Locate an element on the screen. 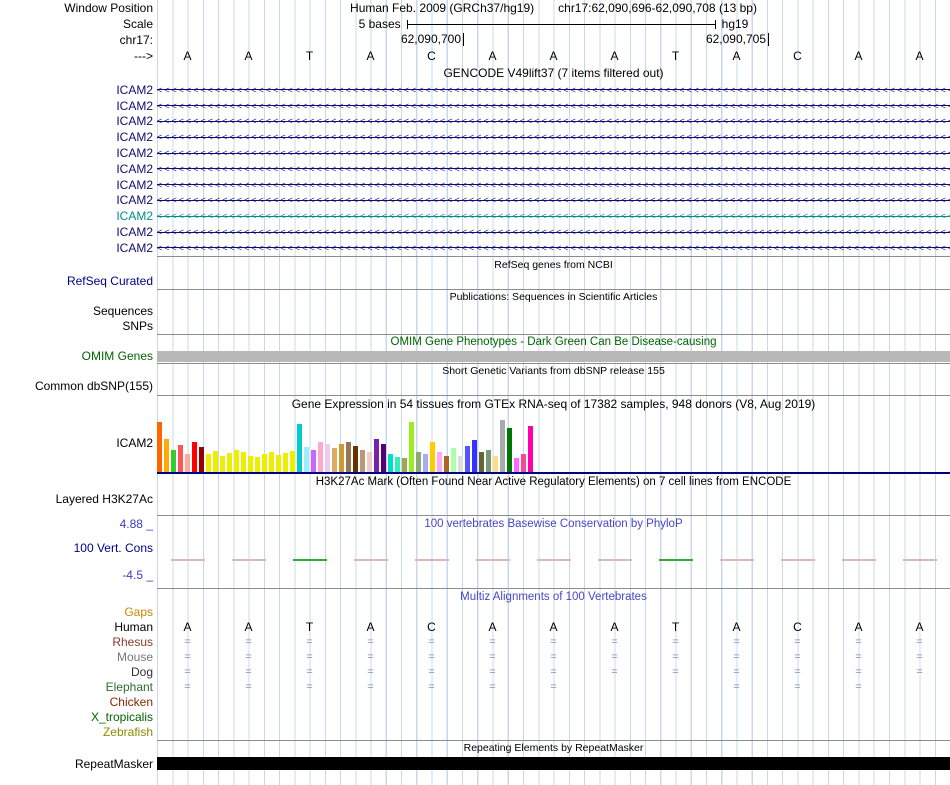  repeatmasker-track is located at coordinates (553, 764).